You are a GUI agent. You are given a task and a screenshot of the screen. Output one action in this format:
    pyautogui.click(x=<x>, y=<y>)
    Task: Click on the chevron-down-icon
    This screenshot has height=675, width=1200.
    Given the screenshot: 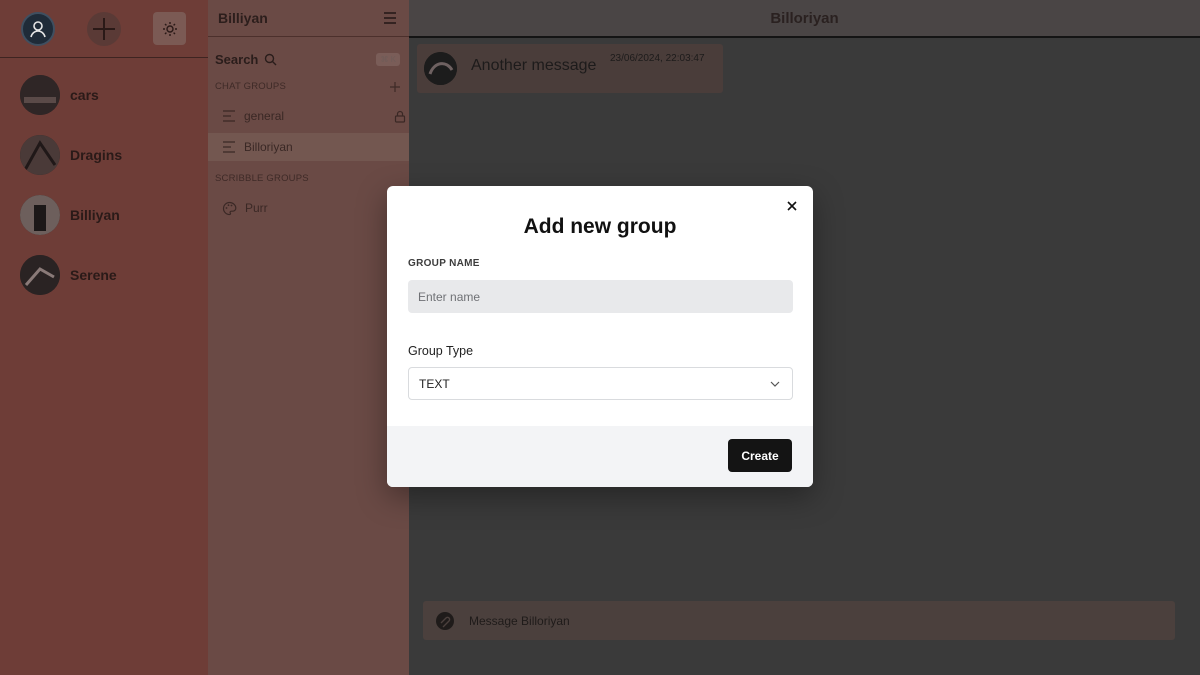 What is the action you would take?
    pyautogui.click(x=775, y=384)
    